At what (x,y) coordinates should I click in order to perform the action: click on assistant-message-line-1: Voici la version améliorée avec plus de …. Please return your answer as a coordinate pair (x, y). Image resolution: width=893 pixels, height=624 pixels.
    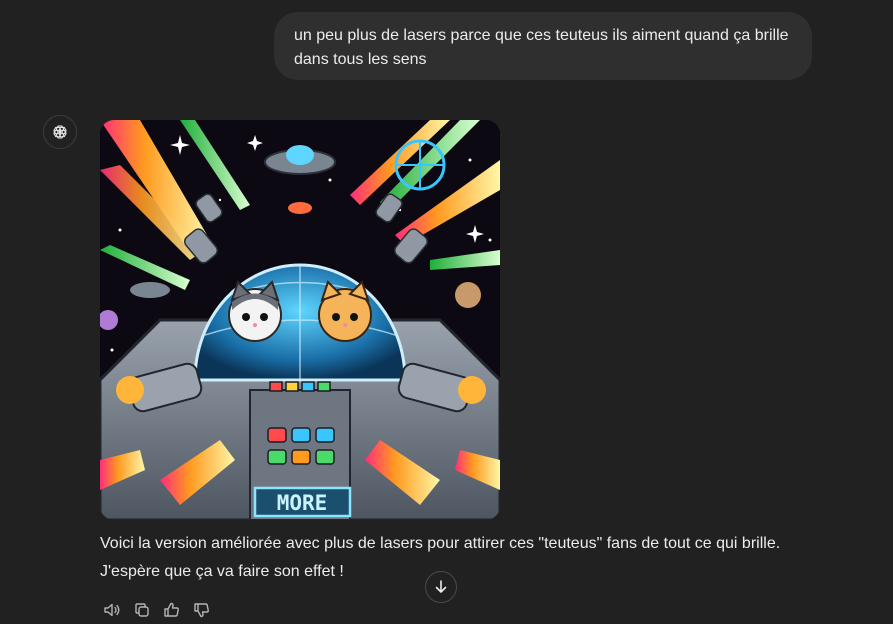
    Looking at the image, I should click on (440, 543).